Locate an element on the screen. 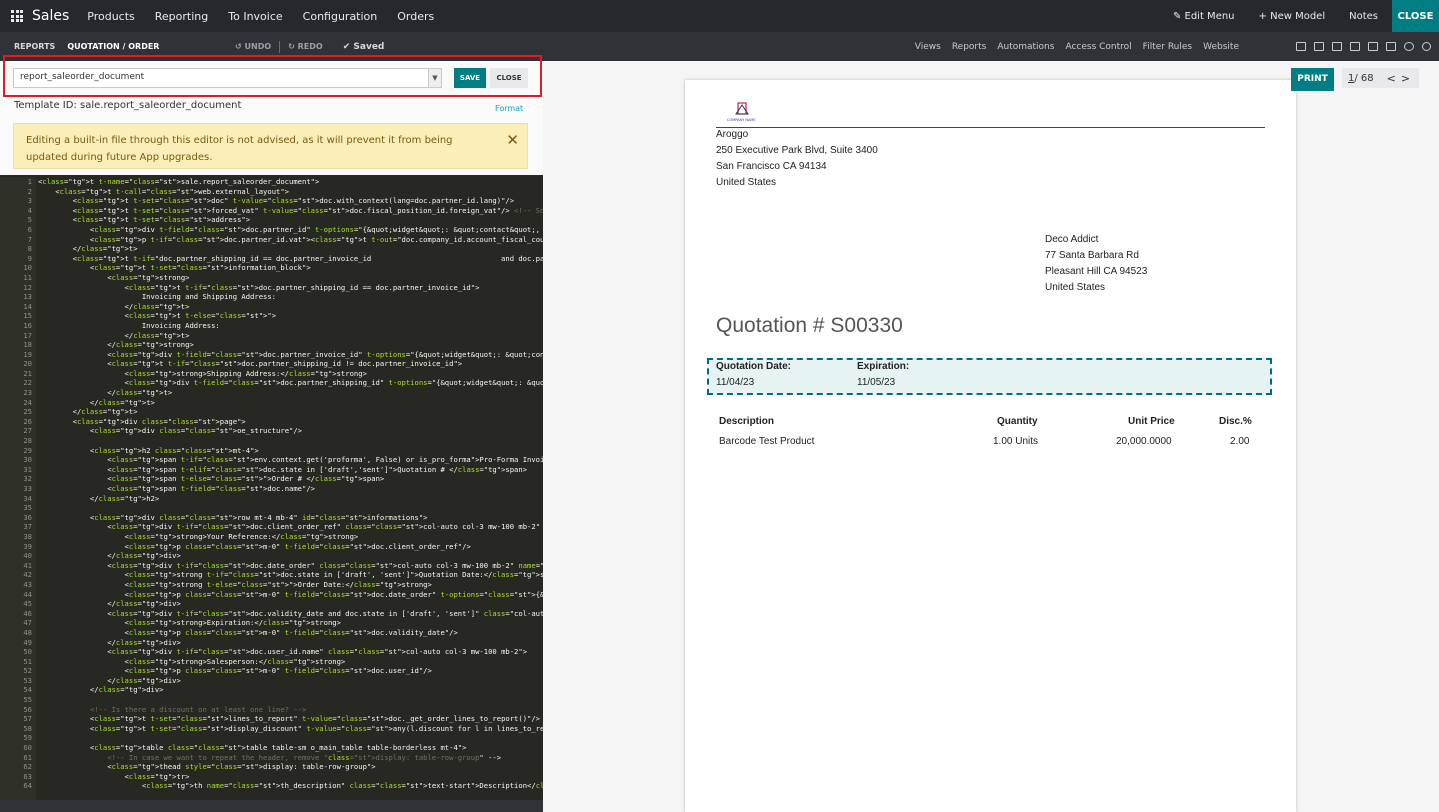  menu-configuration: Configuration is located at coordinates (340, 16).